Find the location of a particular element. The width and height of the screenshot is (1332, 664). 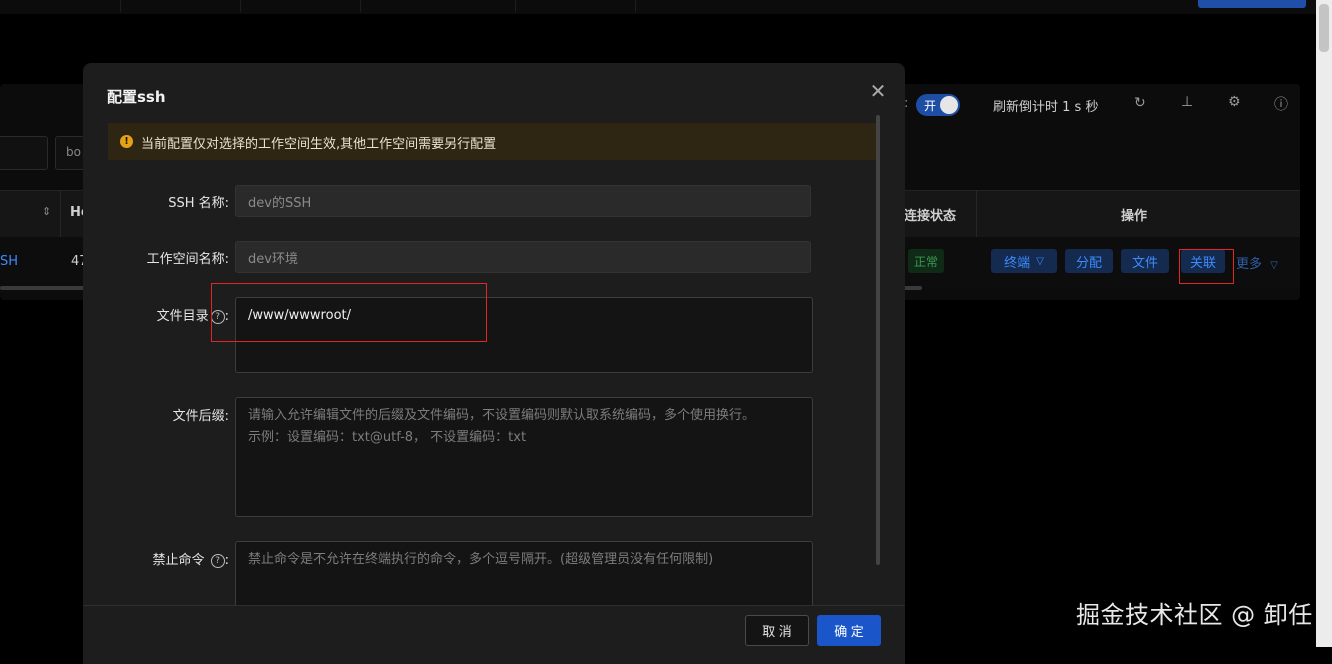

watermark-text: 掘金技术社区 @ 卸任 is located at coordinates (1194, 615).